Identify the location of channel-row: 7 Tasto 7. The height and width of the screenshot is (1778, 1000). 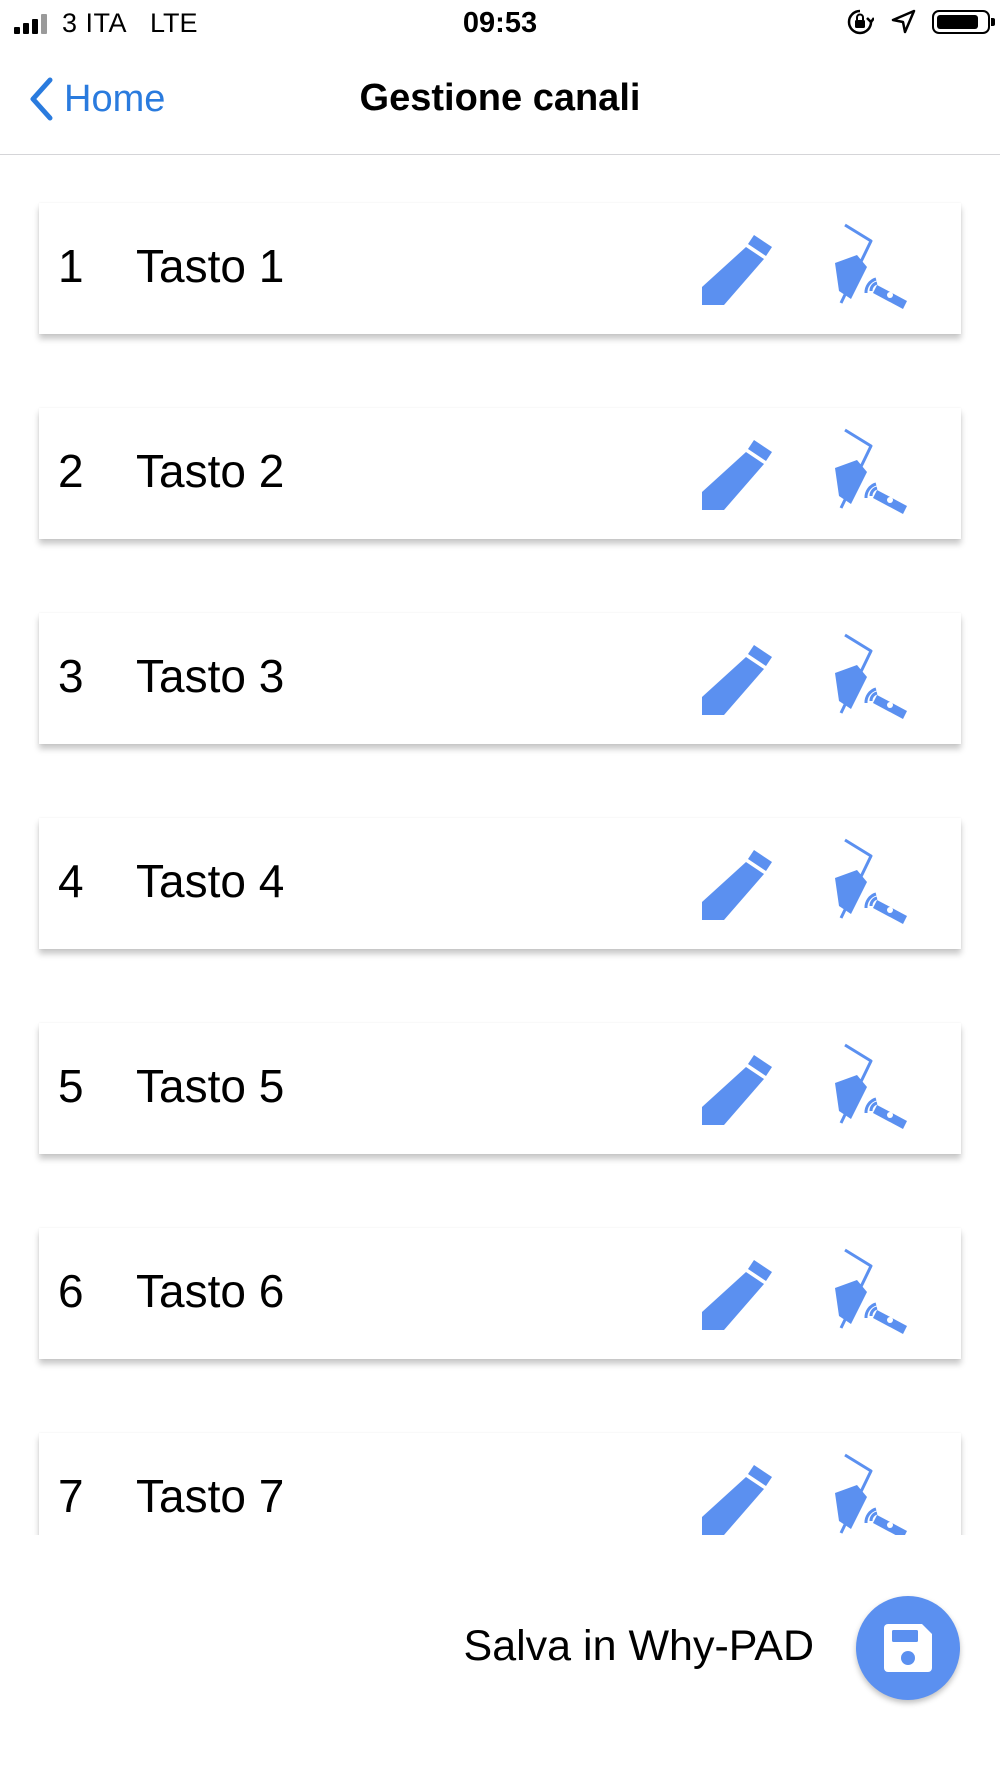
(500, 1484).